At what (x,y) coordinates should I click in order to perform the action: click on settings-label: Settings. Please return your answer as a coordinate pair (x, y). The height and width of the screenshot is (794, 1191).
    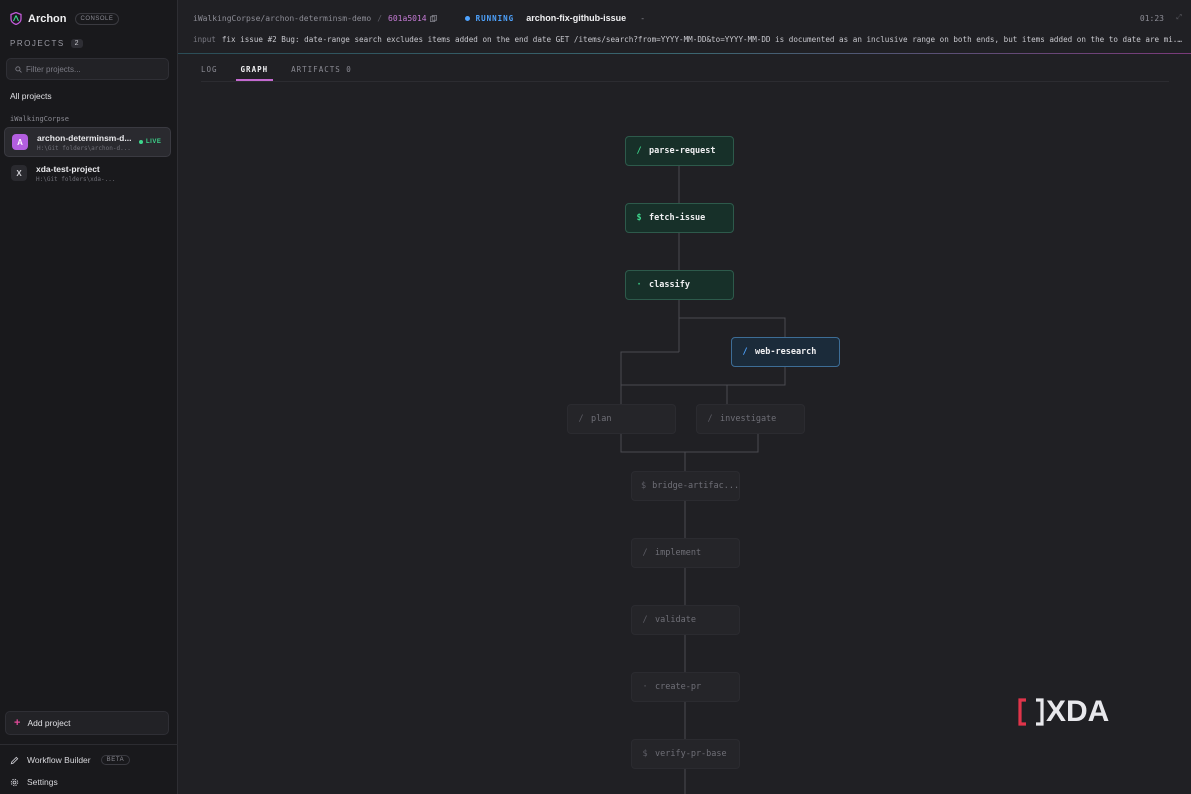
    Looking at the image, I should click on (42, 782).